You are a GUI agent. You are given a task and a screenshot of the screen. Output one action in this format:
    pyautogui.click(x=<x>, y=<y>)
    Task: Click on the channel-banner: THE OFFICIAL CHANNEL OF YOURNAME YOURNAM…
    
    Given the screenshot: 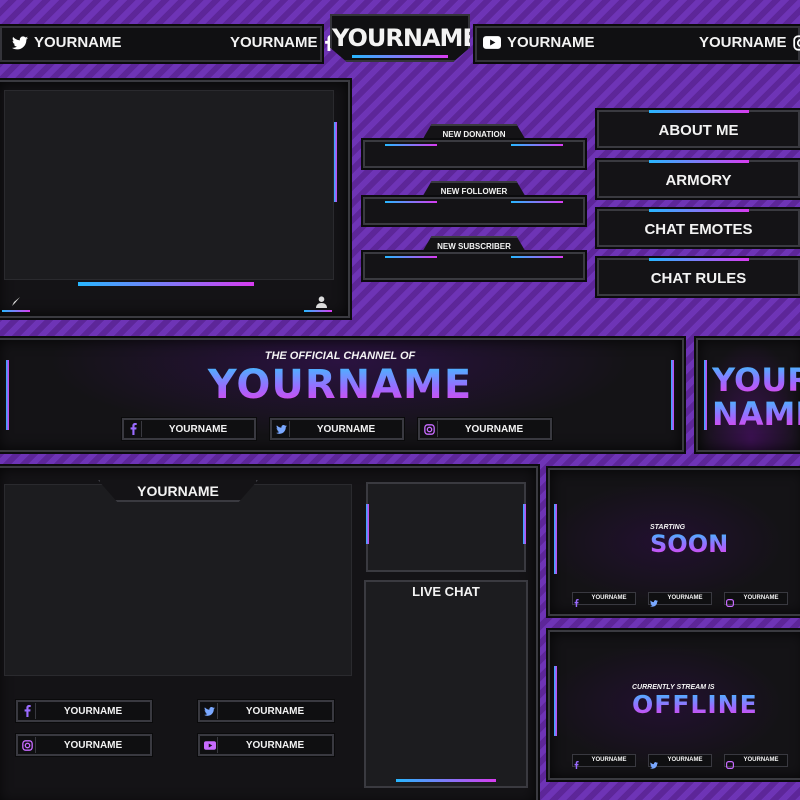 What is the action you would take?
    pyautogui.click(x=342, y=395)
    